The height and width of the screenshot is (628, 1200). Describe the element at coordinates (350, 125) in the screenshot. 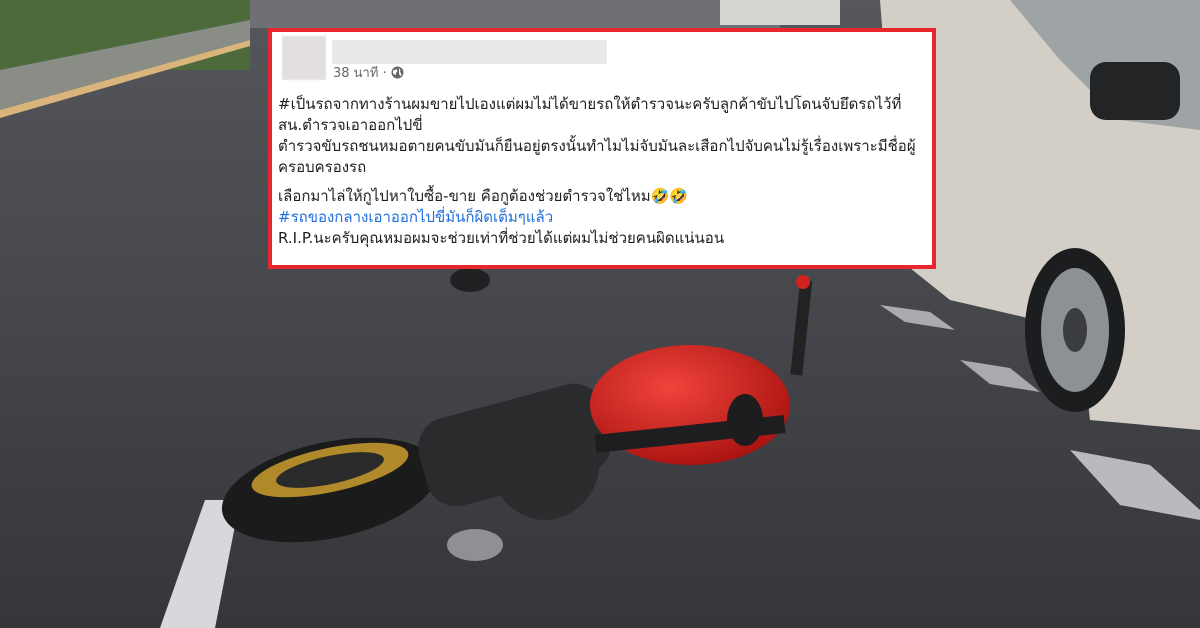

I see `post-line: สน.ตำรวจเอาออกไปขี่` at that location.